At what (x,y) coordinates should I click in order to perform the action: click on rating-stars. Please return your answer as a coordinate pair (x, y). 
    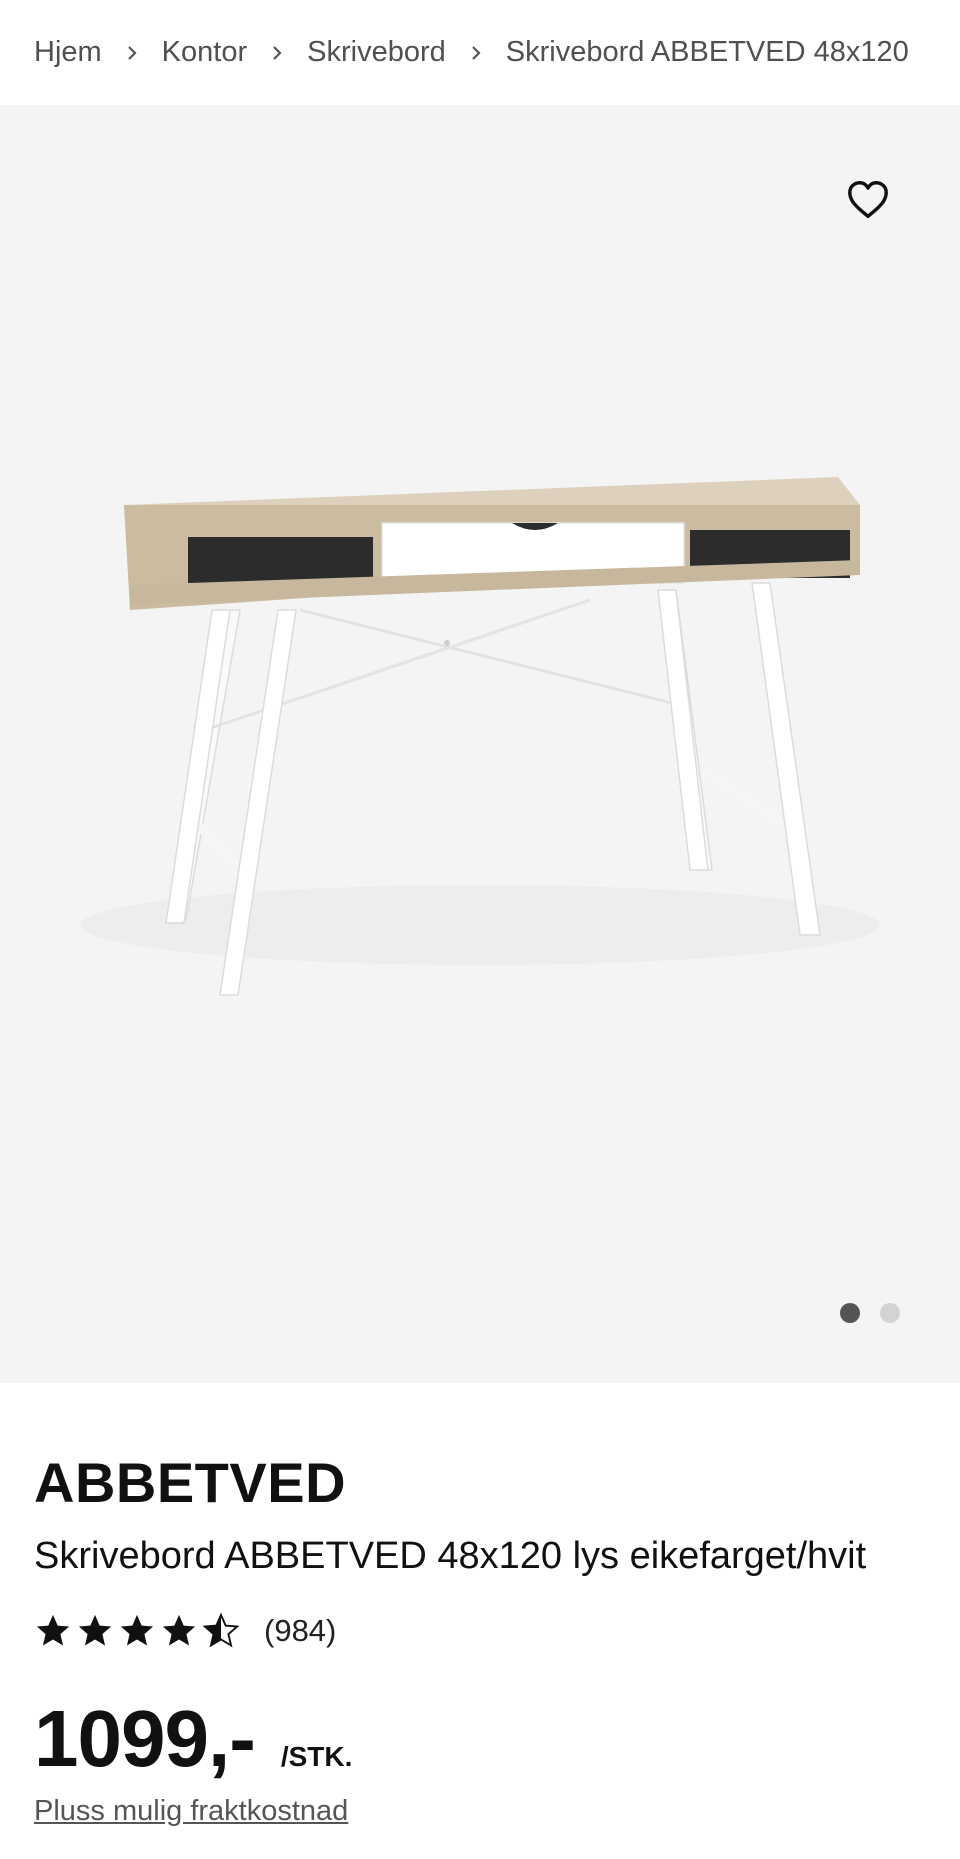
    Looking at the image, I should click on (137, 1631).